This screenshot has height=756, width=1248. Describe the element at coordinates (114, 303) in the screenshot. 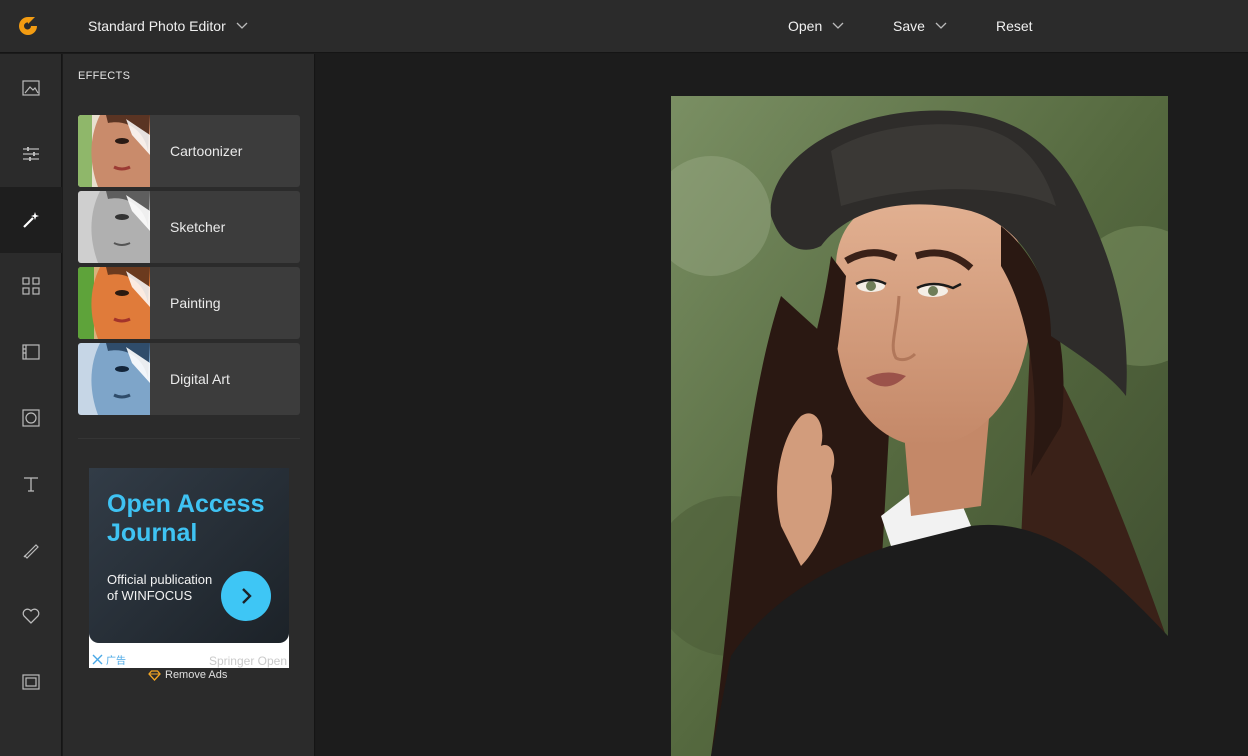

I see `painting-thumbnail` at that location.